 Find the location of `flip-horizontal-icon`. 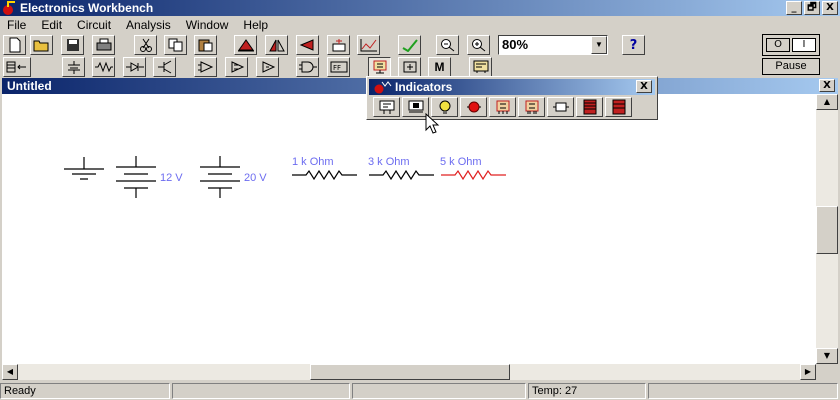

flip-horizontal-icon is located at coordinates (276, 45).